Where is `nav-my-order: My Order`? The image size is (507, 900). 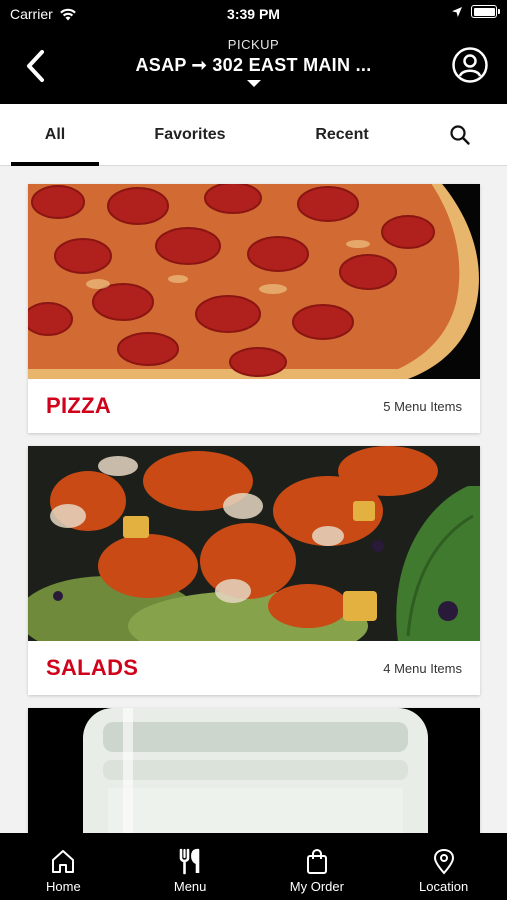
nav-my-order: My Order is located at coordinates (317, 866).